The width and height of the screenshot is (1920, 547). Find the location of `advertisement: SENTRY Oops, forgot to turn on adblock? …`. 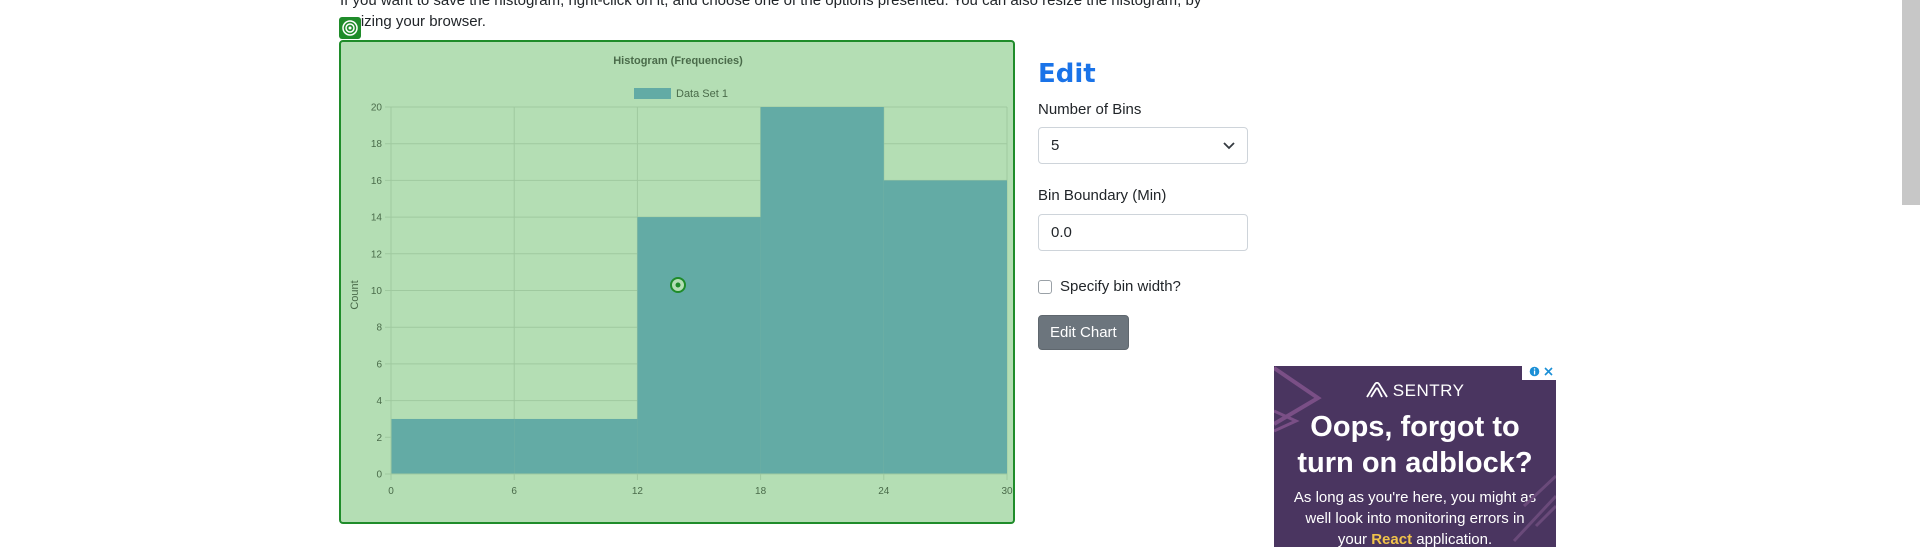

advertisement: SENTRY Oops, forgot to turn on adblock? … is located at coordinates (1415, 456).